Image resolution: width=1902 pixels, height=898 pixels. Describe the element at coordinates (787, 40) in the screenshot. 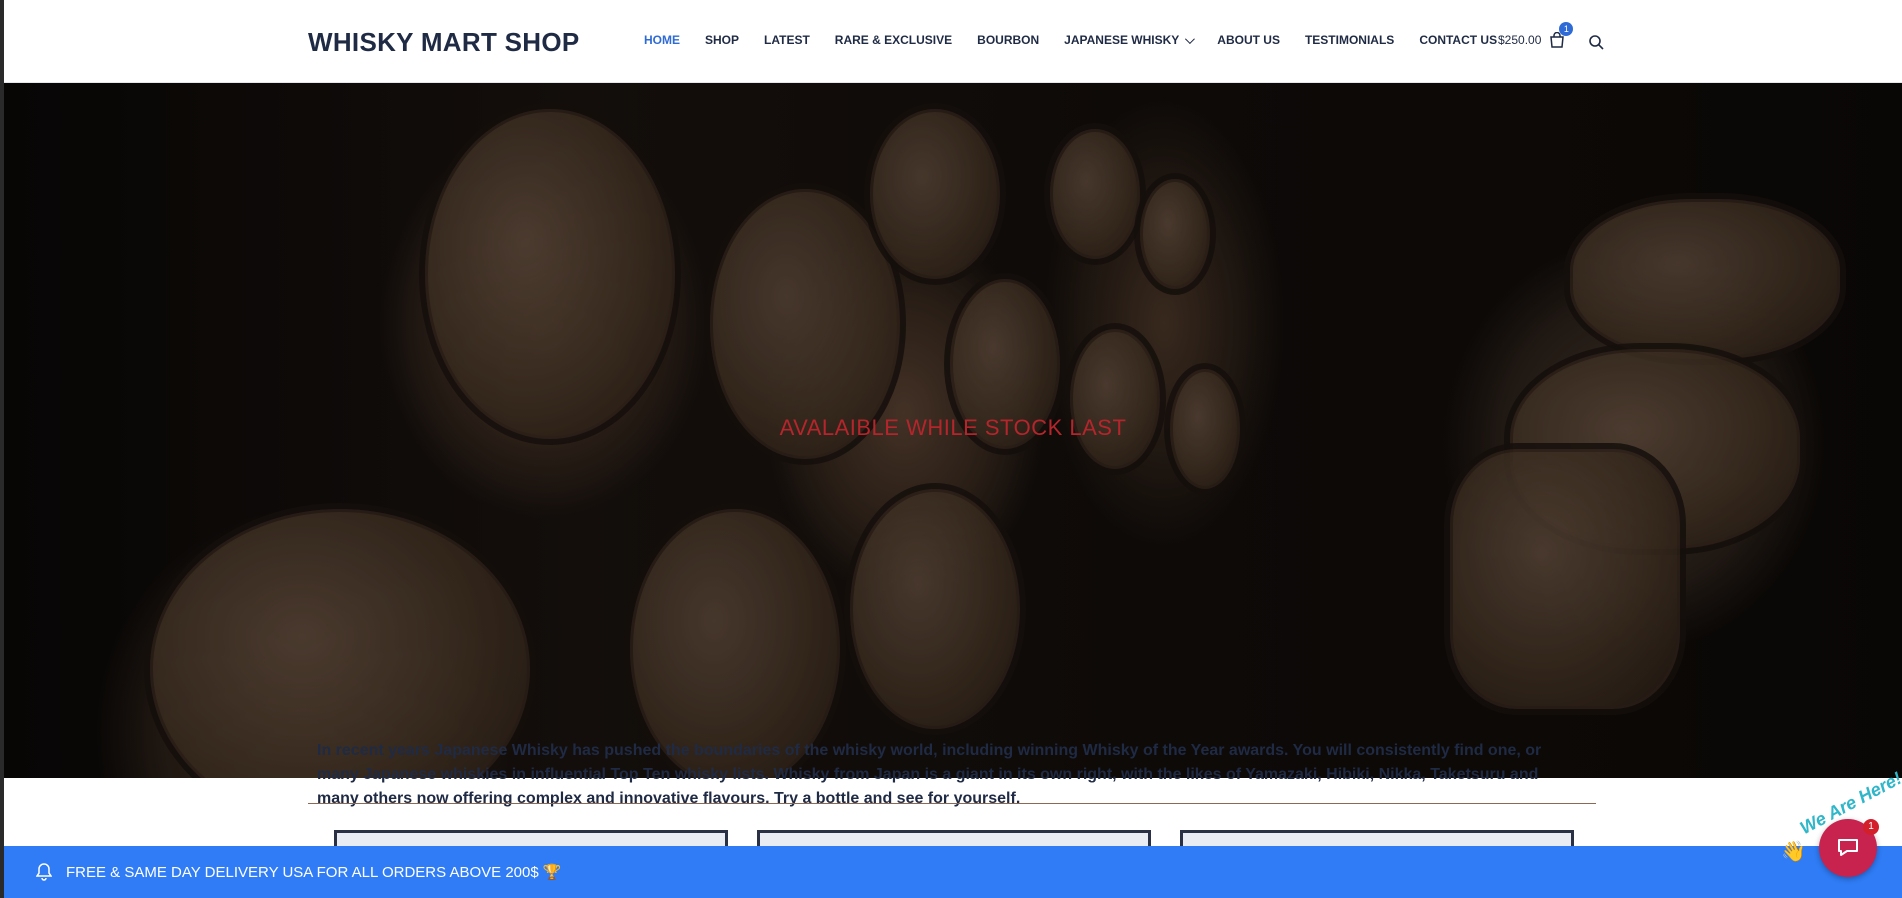

I see `nav-latest: LATEST` at that location.